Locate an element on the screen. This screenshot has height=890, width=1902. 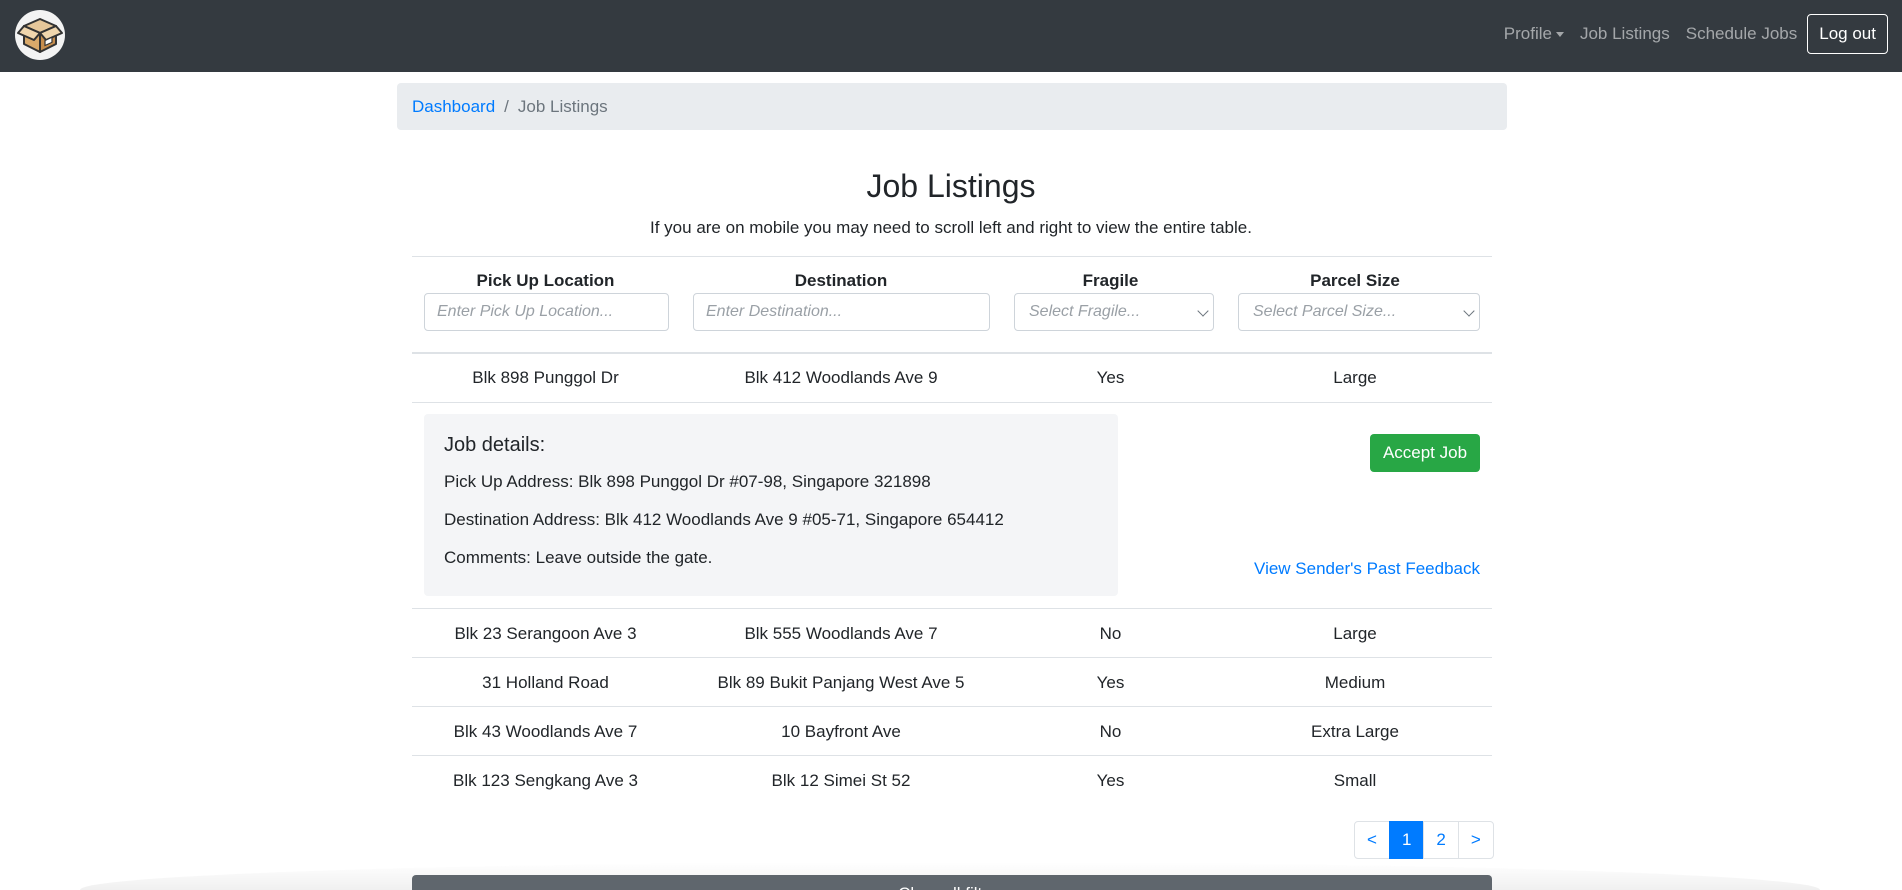
pagination-prev-button: < is located at coordinates (1372, 840).